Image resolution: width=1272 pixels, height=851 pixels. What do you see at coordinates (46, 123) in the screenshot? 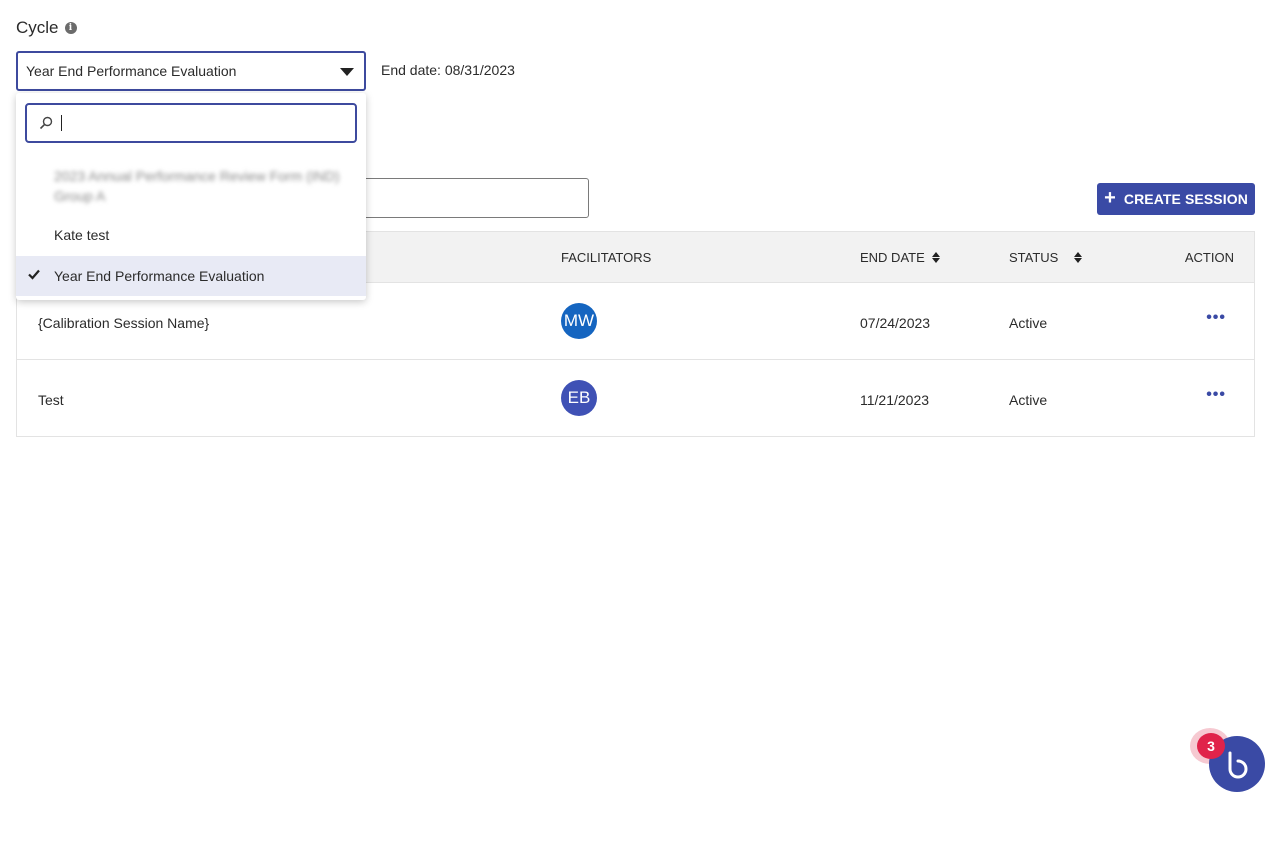
I see `search-icon` at bounding box center [46, 123].